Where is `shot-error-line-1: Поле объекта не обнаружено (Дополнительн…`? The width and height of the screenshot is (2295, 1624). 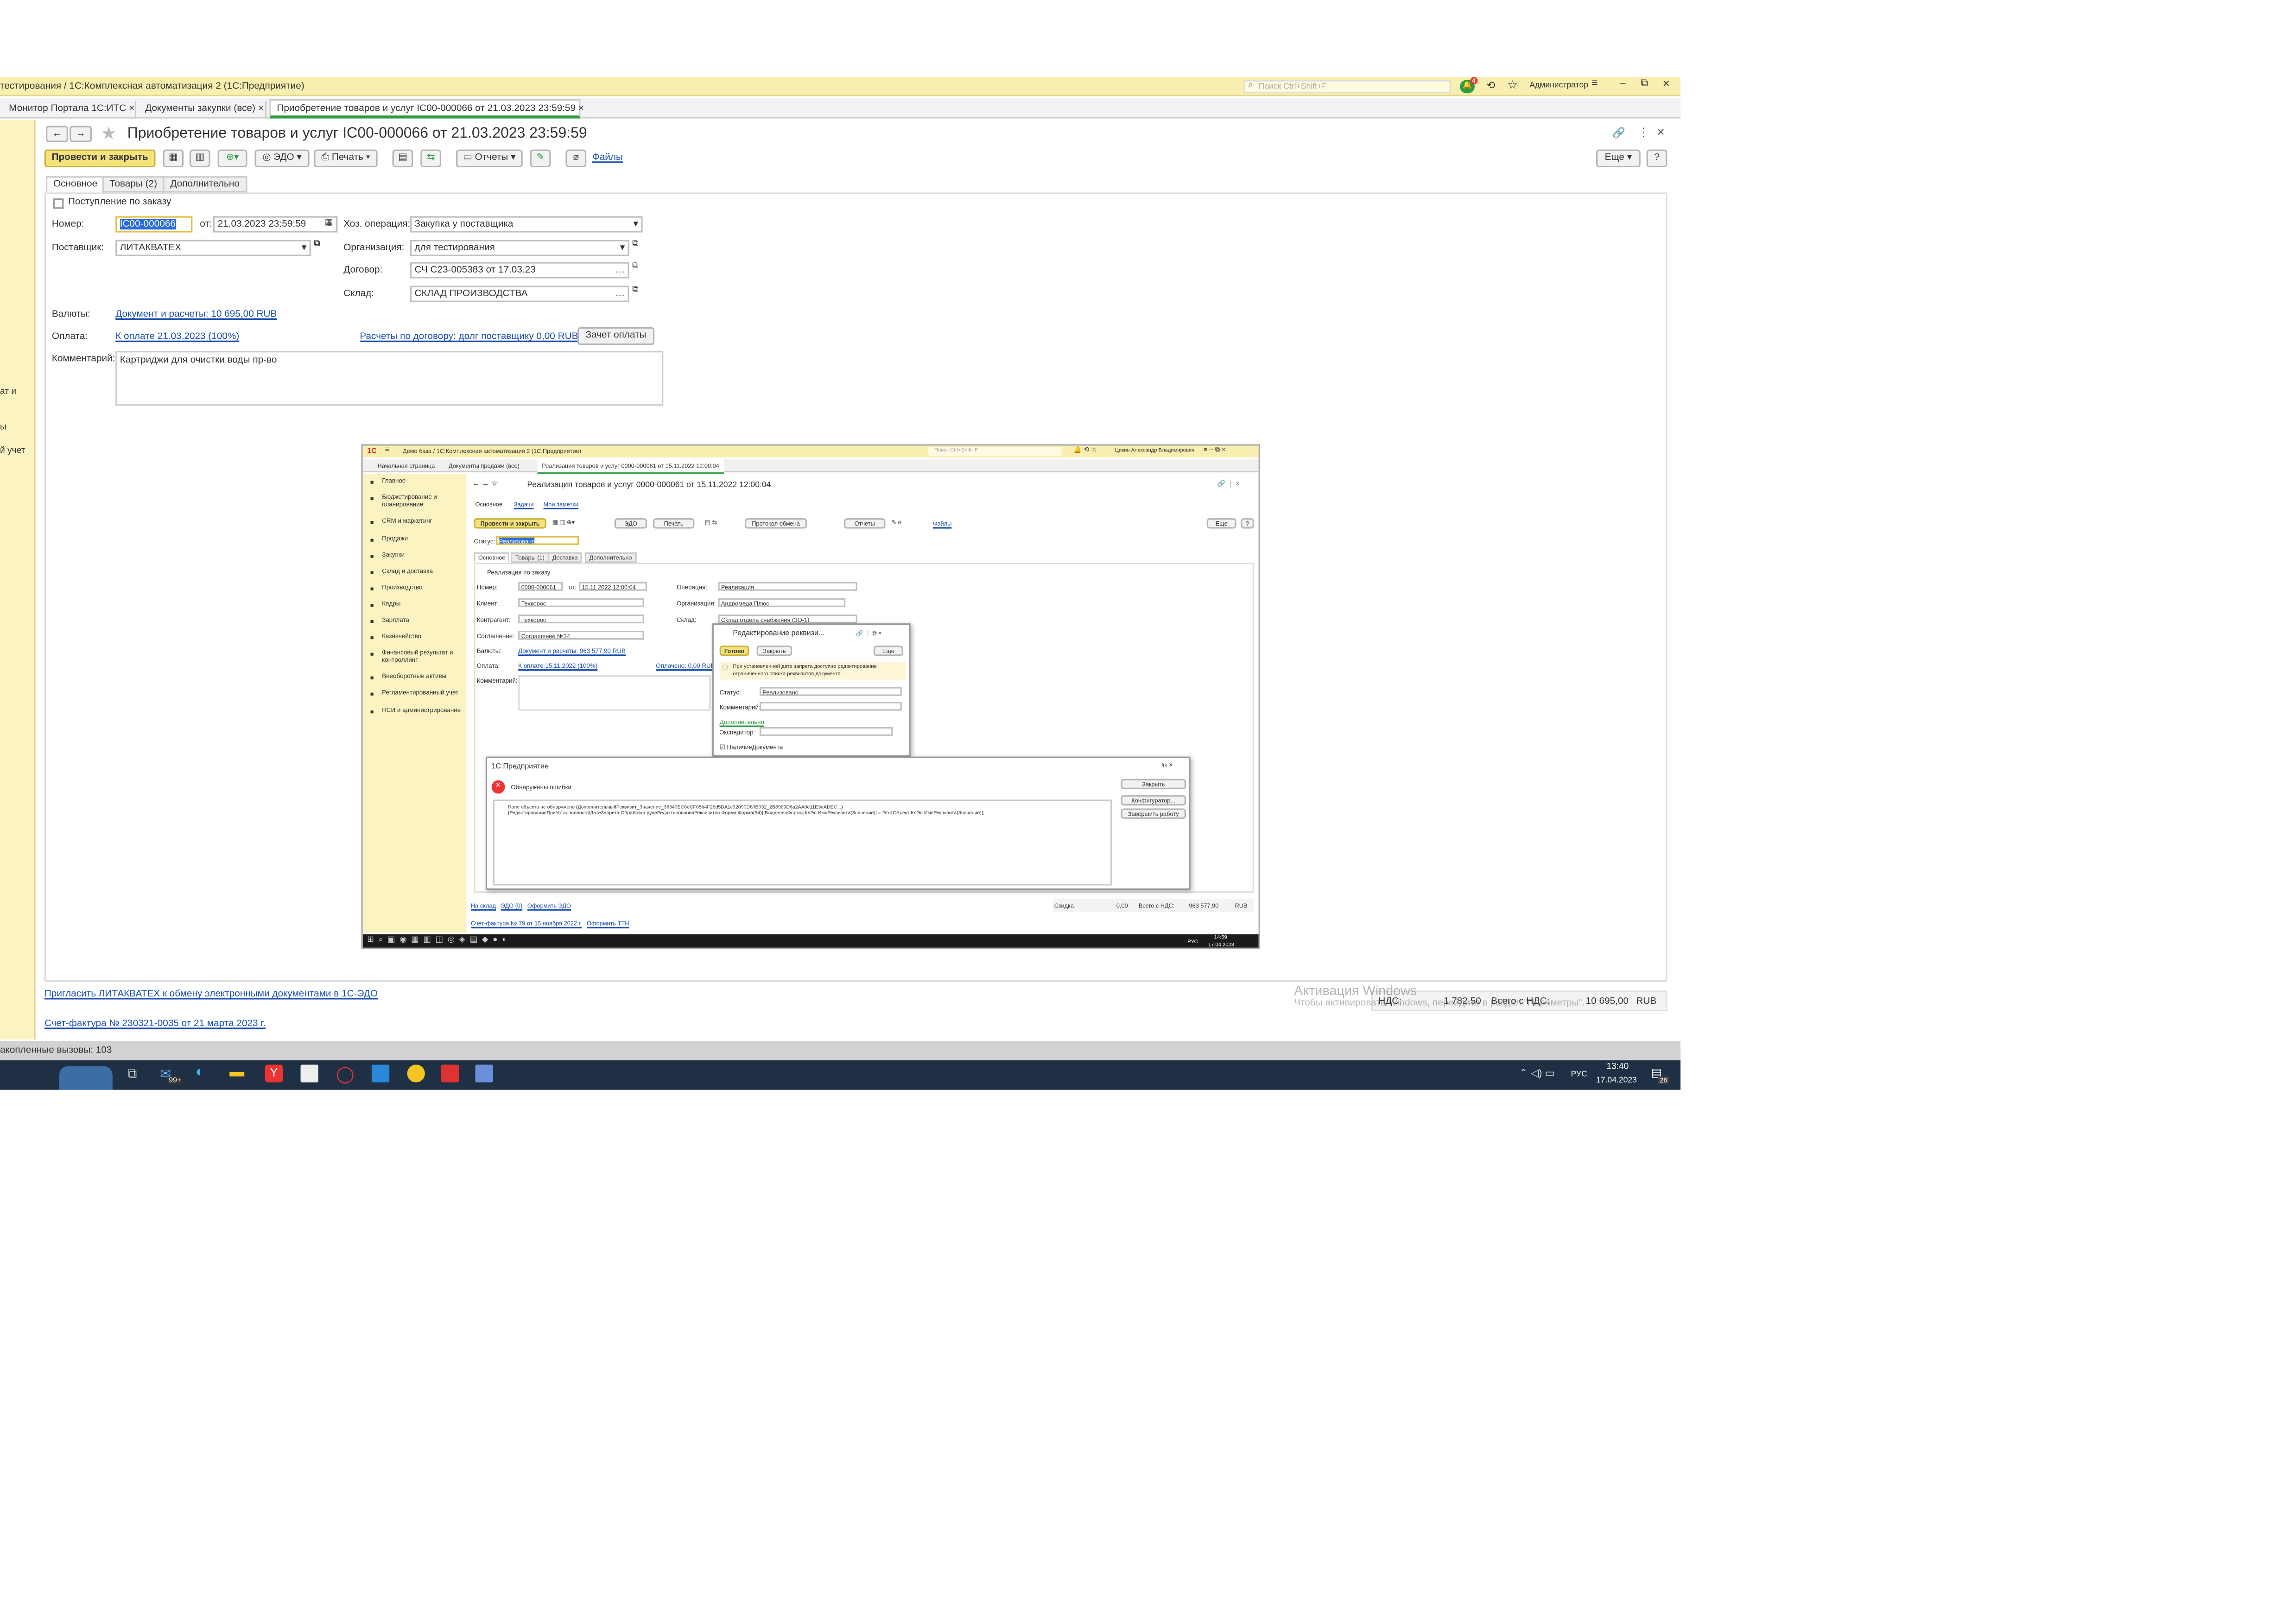 shot-error-line-1: Поле объекта не обнаружено (Дополнительн… is located at coordinates (675, 807).